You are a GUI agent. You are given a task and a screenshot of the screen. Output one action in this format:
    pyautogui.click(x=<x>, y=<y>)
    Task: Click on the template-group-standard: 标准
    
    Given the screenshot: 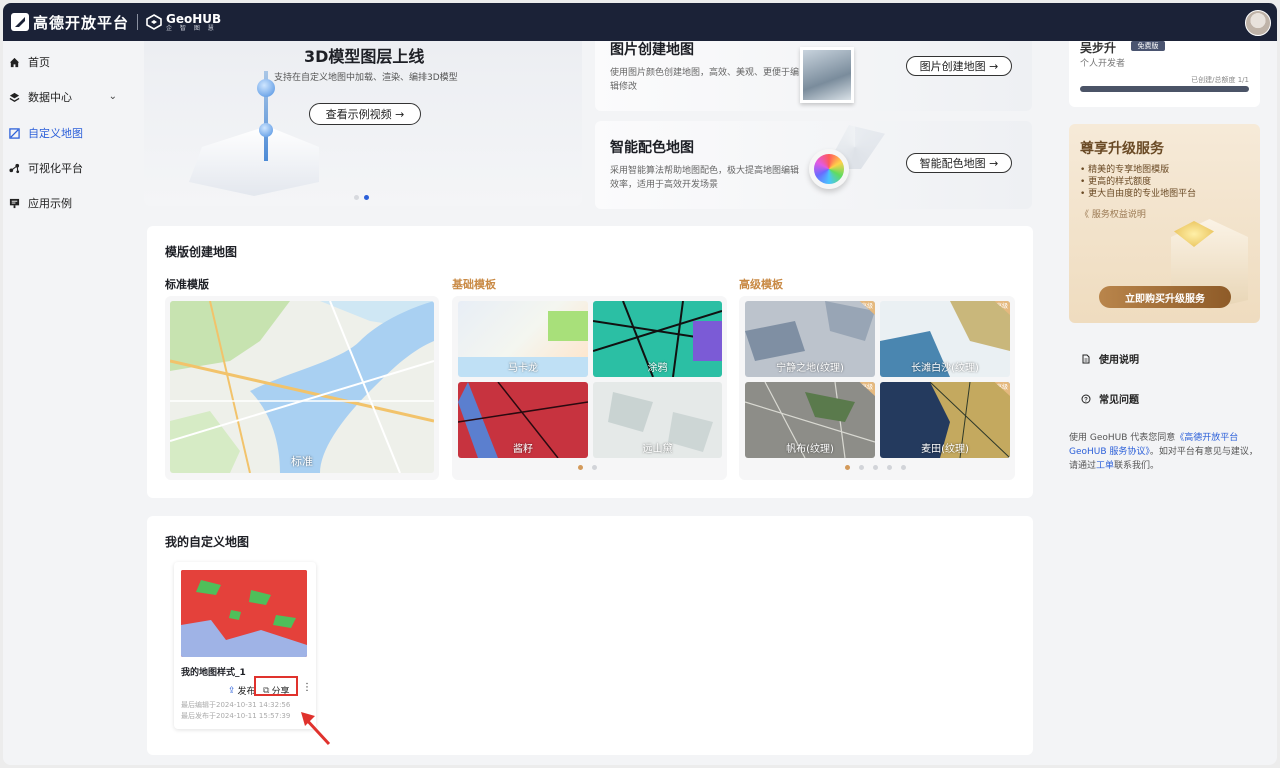 What is the action you would take?
    pyautogui.click(x=302, y=388)
    